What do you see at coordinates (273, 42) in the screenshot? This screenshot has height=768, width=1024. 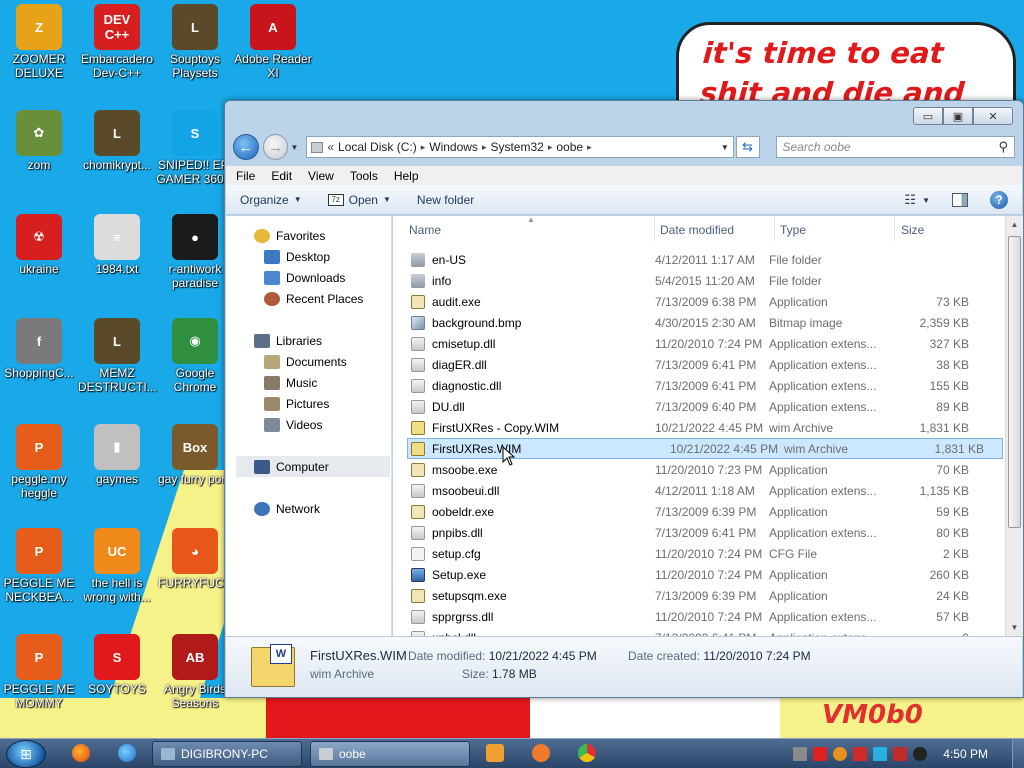 I see `desktop-icon-adobe-reader-xi: A Adobe Reader XI` at bounding box center [273, 42].